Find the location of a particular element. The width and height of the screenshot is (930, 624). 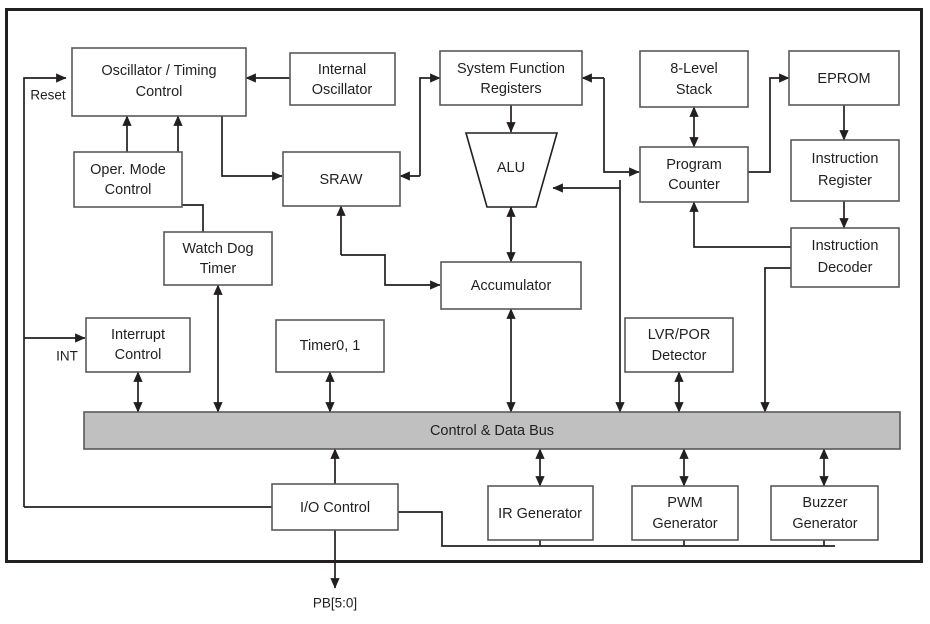

block-alu: ALU is located at coordinates (511, 170).